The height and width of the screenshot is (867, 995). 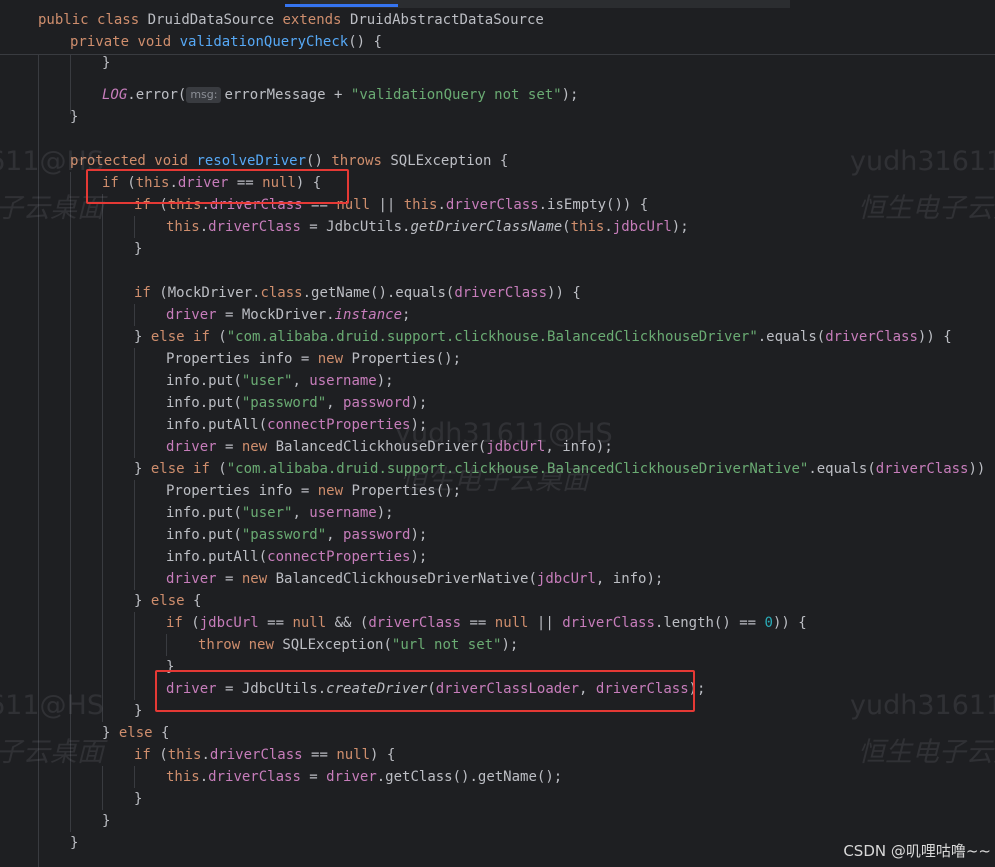 What do you see at coordinates (229, 623) in the screenshot?
I see `field: jdbcUrl` at bounding box center [229, 623].